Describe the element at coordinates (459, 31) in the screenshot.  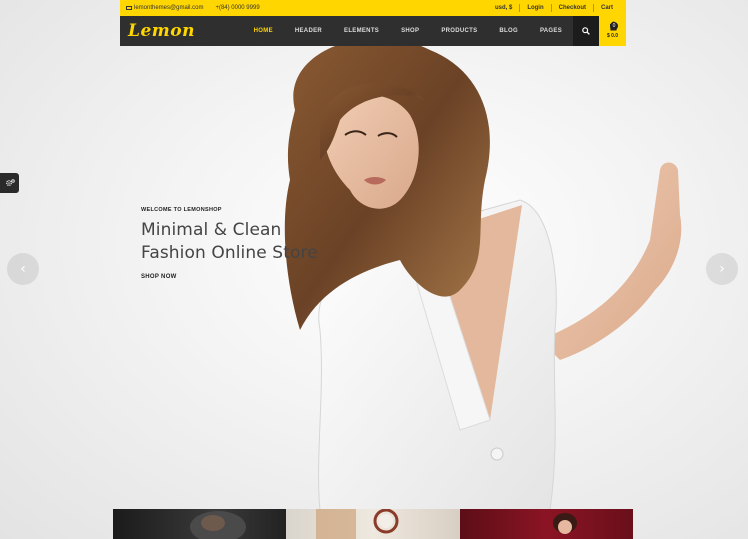
I see `nav-products: PRODUCTS` at that location.